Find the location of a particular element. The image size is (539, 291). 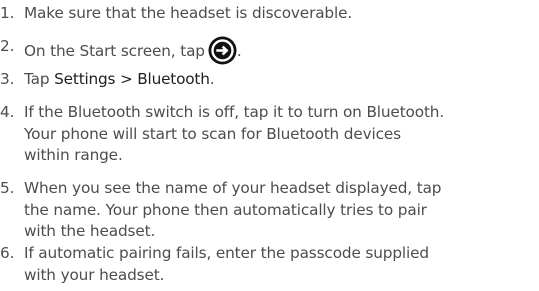

step-number: 1. is located at coordinates (7, 13).